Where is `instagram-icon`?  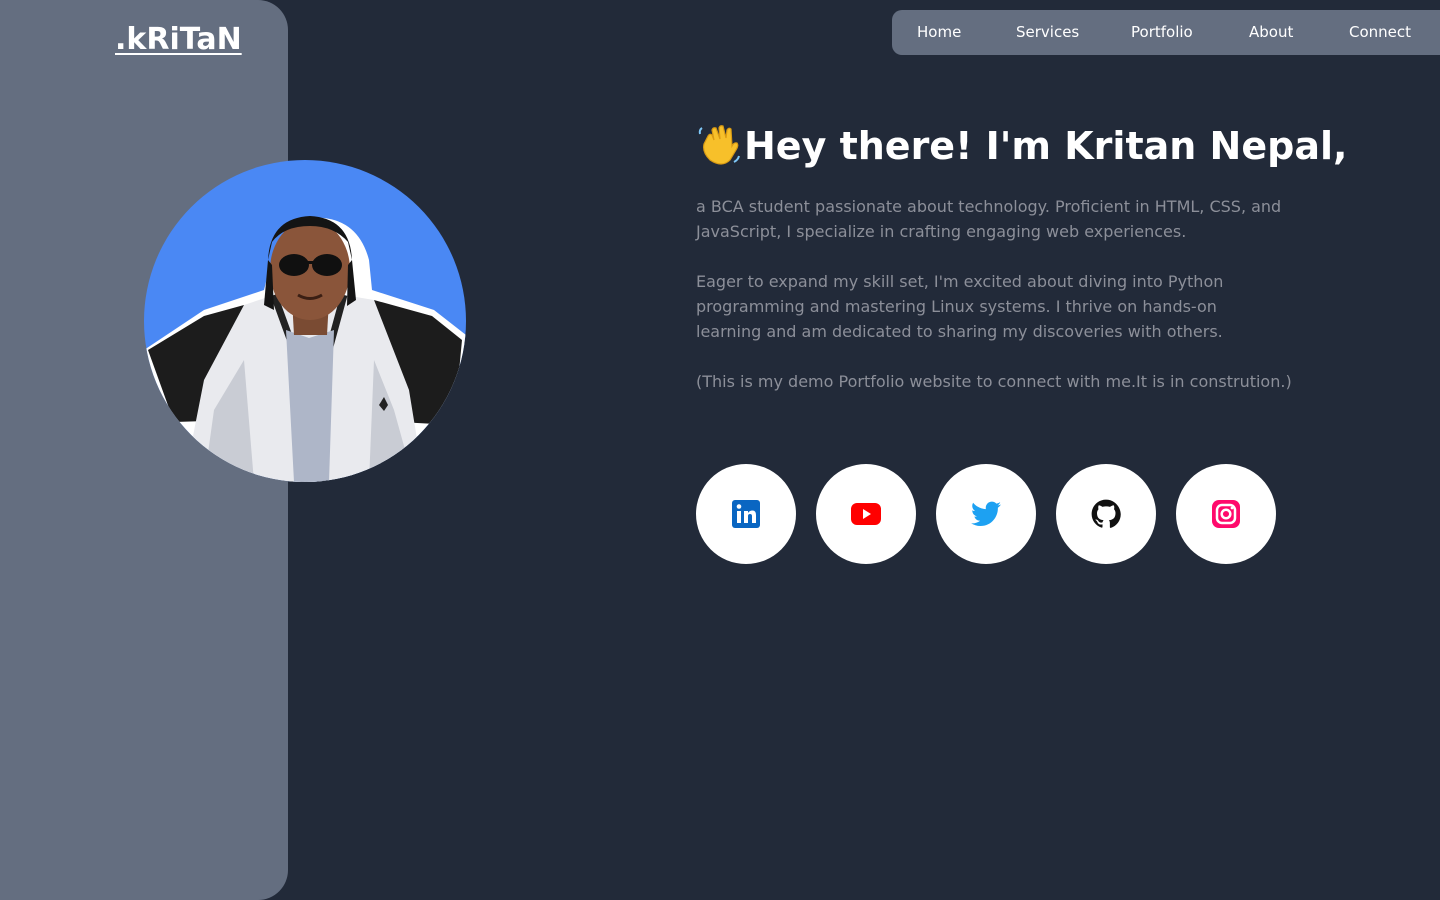
instagram-icon is located at coordinates (1226, 514).